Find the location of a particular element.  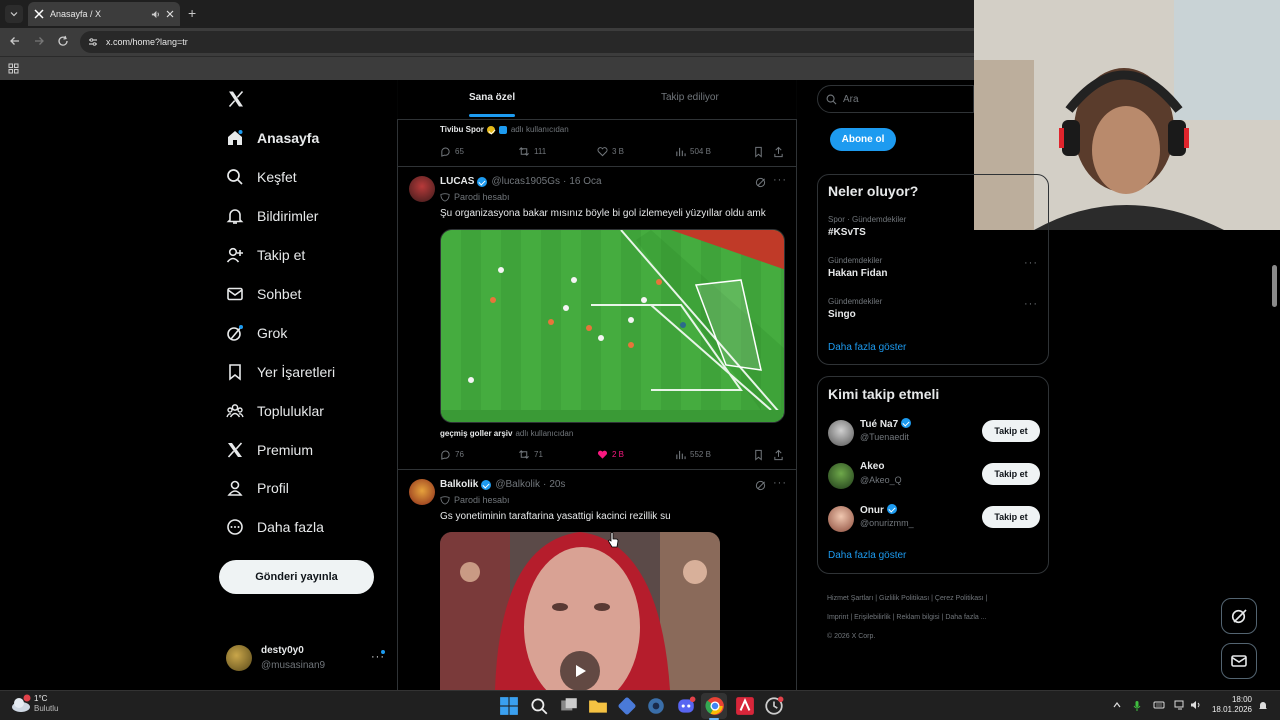

nav-profile: Profil is located at coordinates (257, 488).